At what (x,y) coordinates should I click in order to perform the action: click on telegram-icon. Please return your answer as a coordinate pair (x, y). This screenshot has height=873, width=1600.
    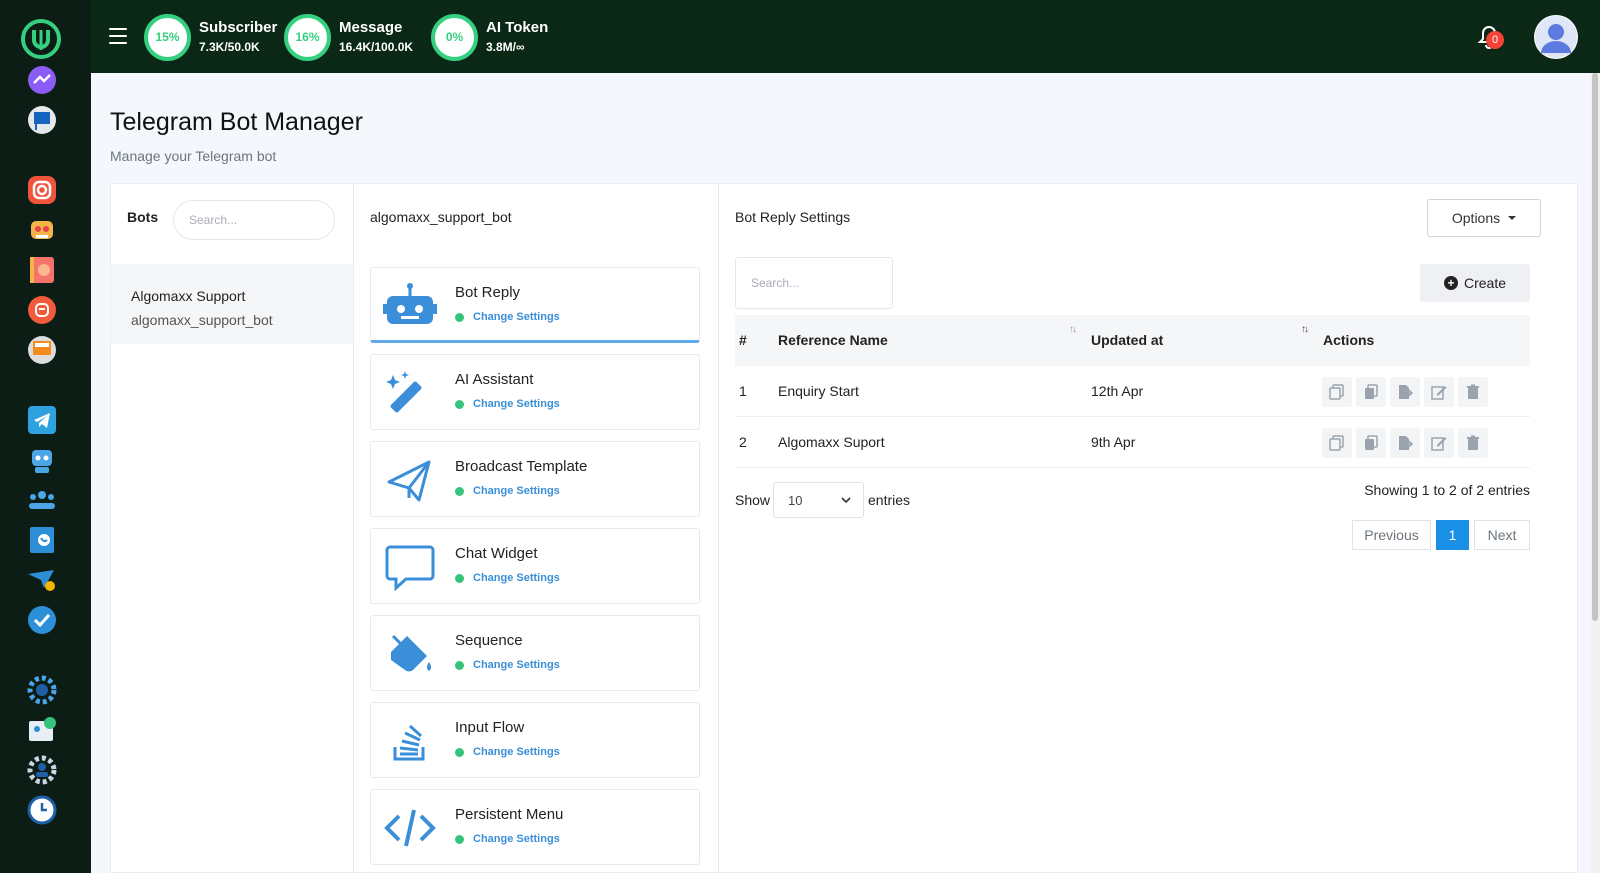
    Looking at the image, I should click on (42, 420).